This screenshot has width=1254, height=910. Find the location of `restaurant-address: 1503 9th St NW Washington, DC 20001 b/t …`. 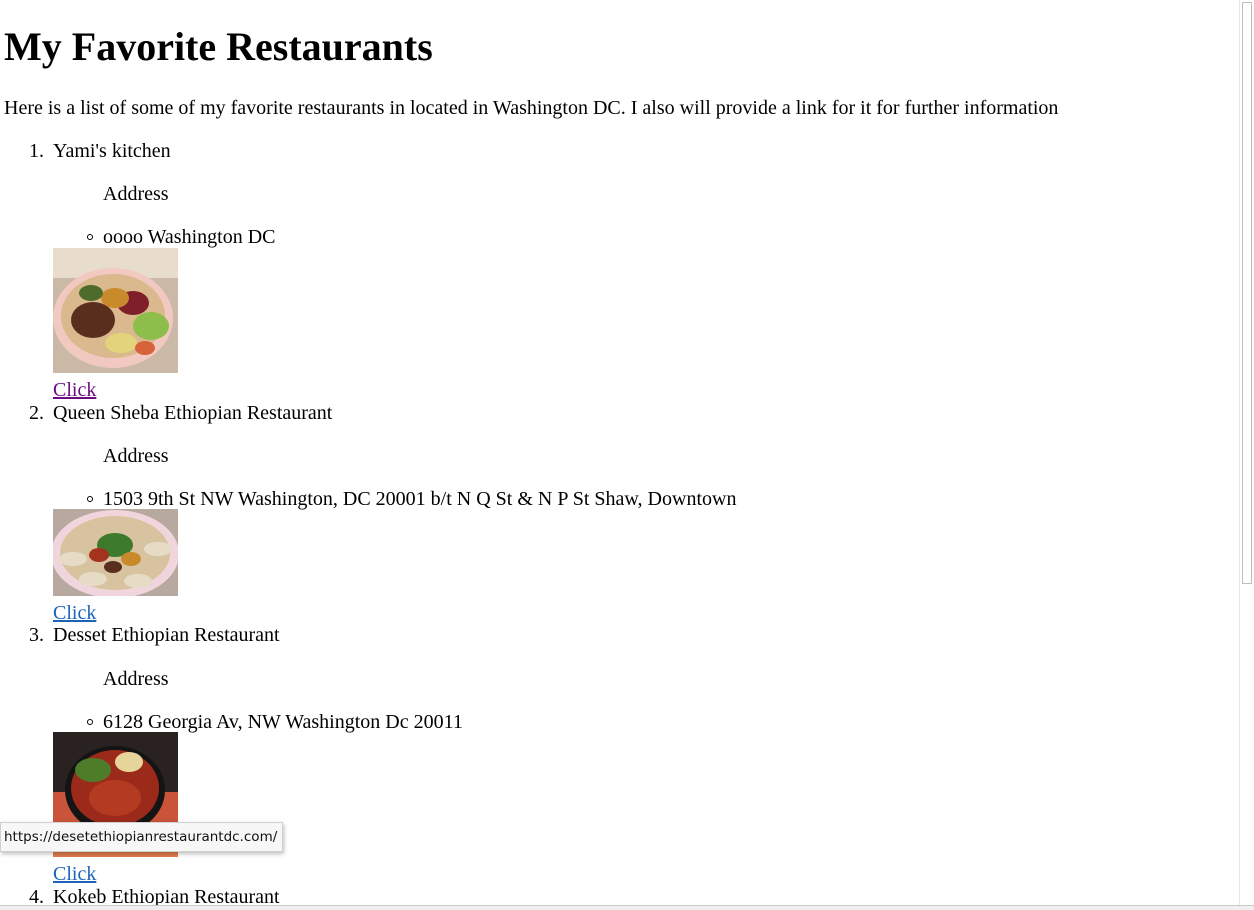

restaurant-address: 1503 9th St NW Washington, DC 20001 b/t … is located at coordinates (420, 499).